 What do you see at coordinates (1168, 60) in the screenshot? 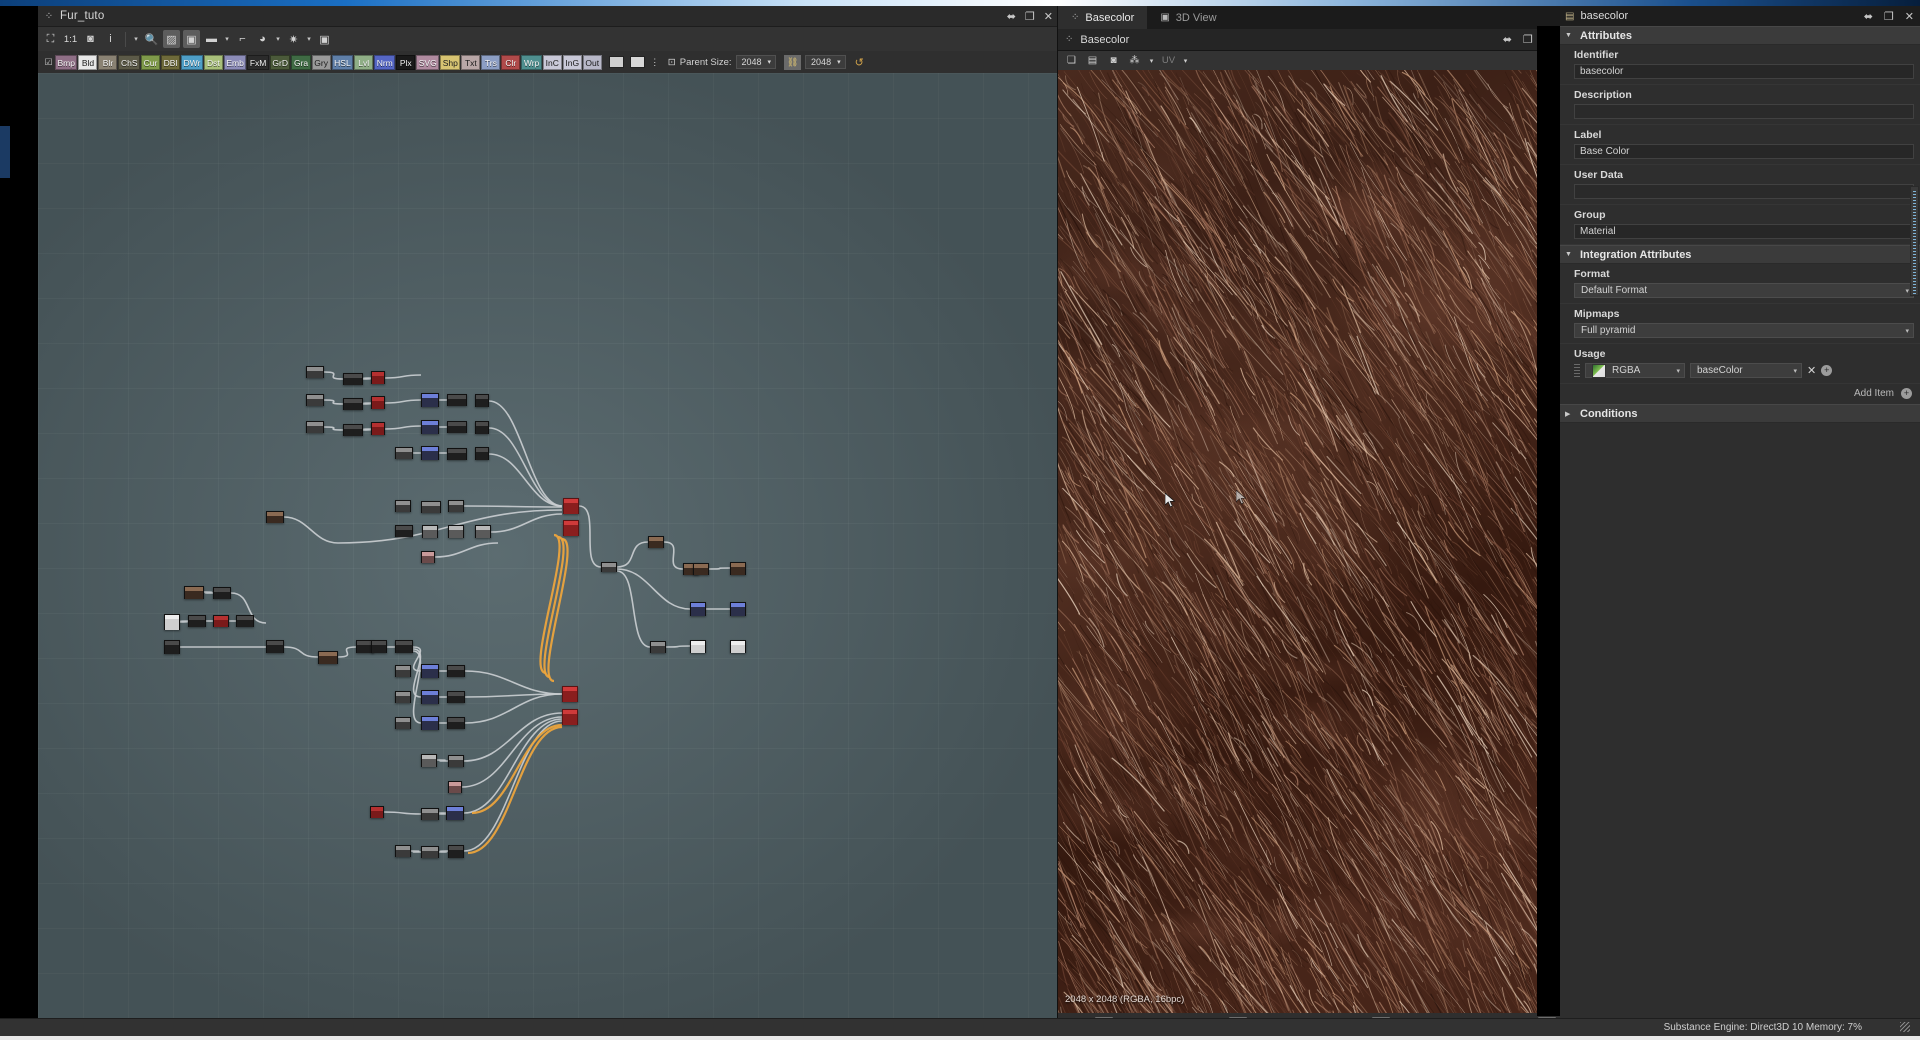
I see `uv-label: UV` at bounding box center [1168, 60].